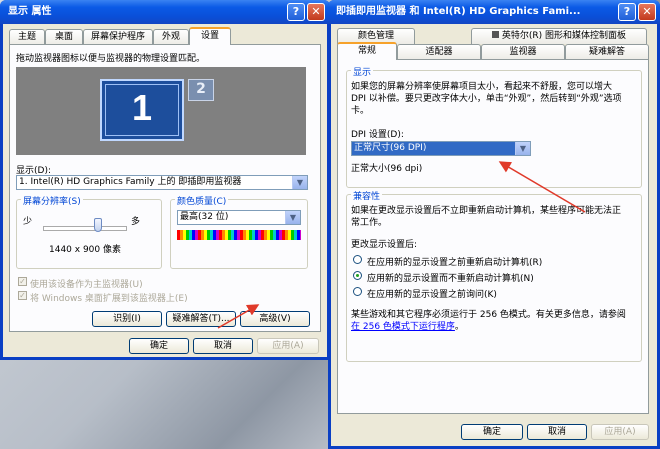  What do you see at coordinates (542, 187) in the screenshot?
I see `arrow-to-dpi` at bounding box center [542, 187].